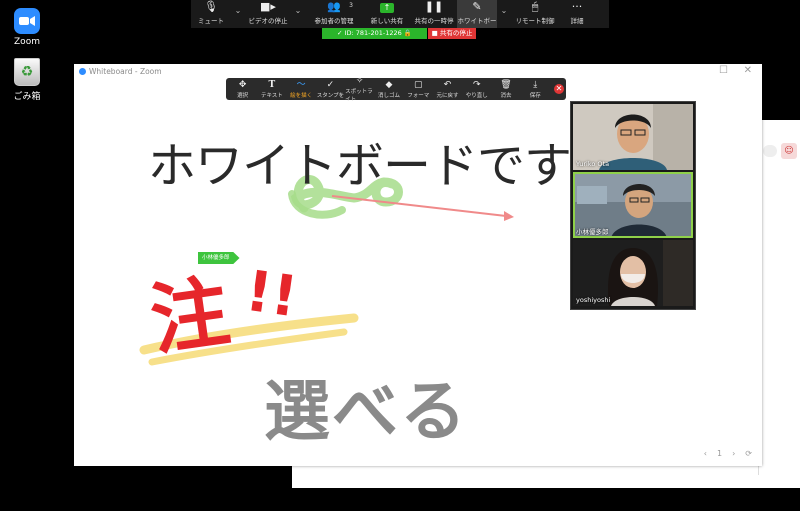 The width and height of the screenshot is (800, 511). What do you see at coordinates (476, 84) in the screenshot?
I see `redo-icon: ↷` at bounding box center [476, 84].